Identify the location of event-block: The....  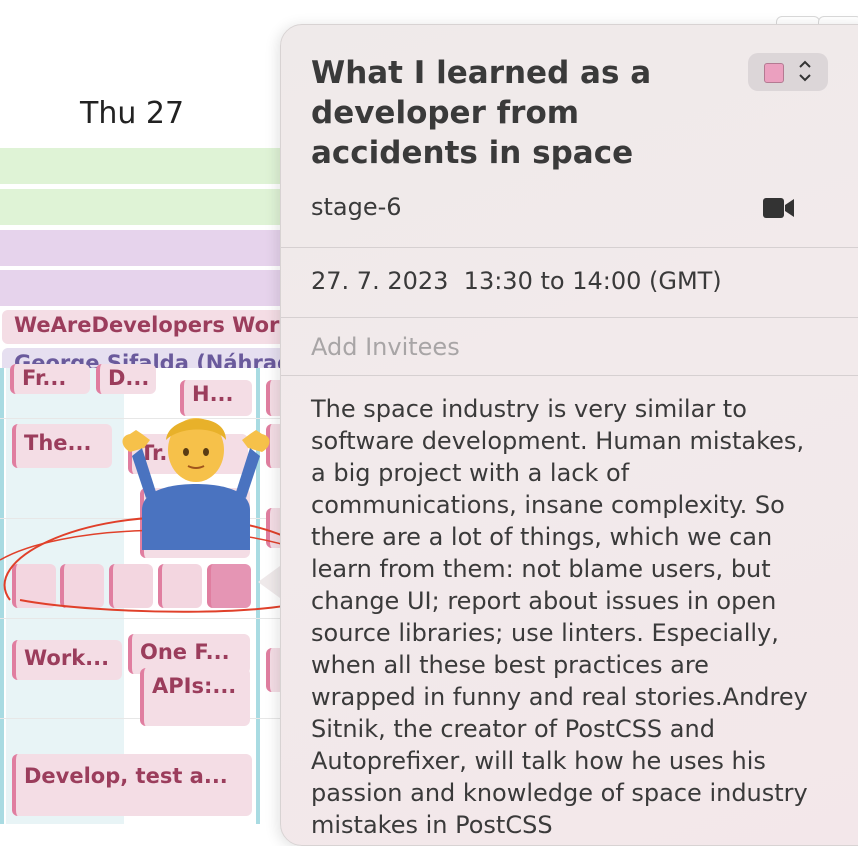
(62, 446).